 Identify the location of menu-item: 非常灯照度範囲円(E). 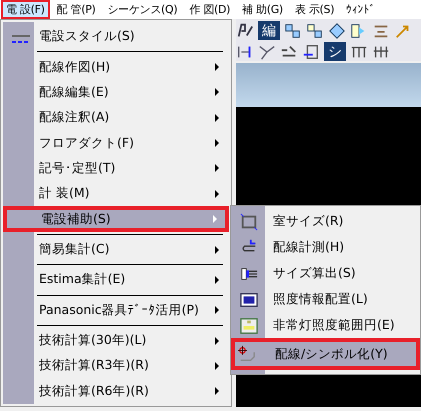
(325, 325).